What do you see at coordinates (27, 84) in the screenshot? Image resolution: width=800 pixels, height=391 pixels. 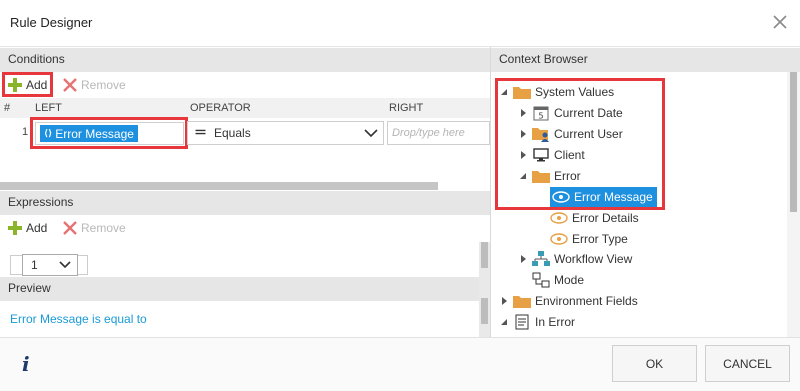 I see `add-button-highlight` at bounding box center [27, 84].